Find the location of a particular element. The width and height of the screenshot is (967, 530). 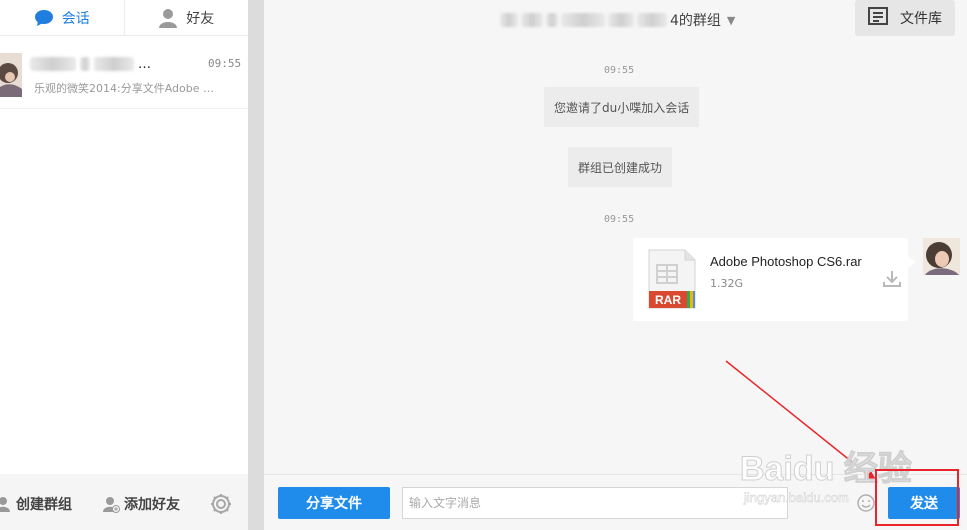

group-add-icon is located at coordinates (6, 504).